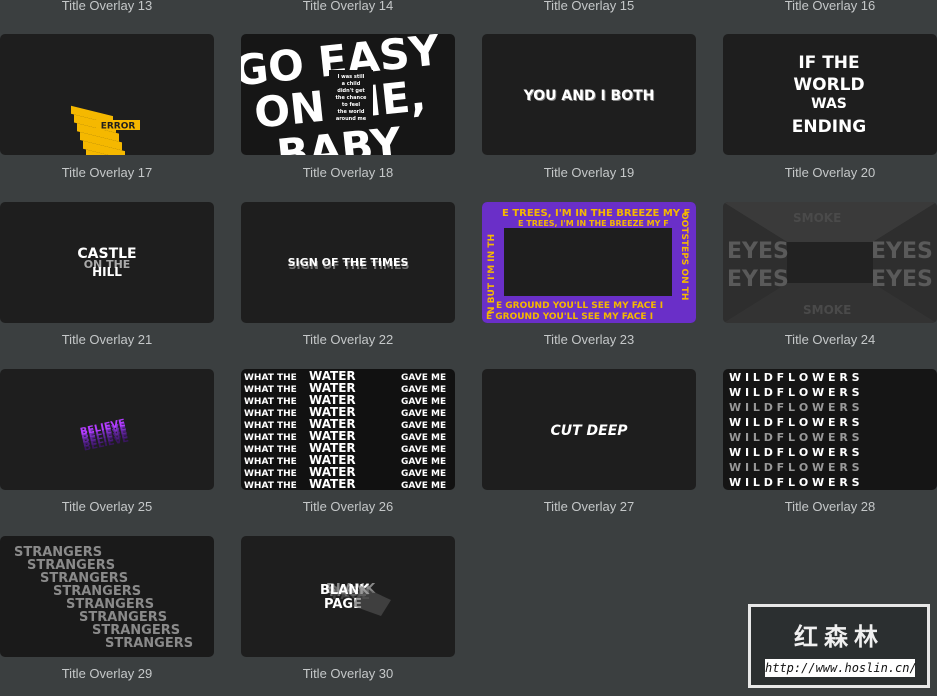 This screenshot has width=937, height=696. What do you see at coordinates (351, 77) in the screenshot?
I see `svg-text: I was still` at bounding box center [351, 77].